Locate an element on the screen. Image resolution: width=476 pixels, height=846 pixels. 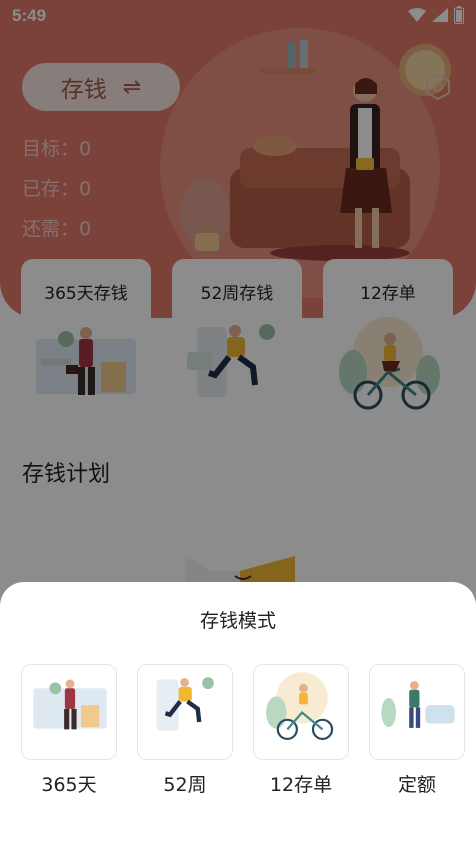
cyclist-illustration is located at coordinates (300, 706).